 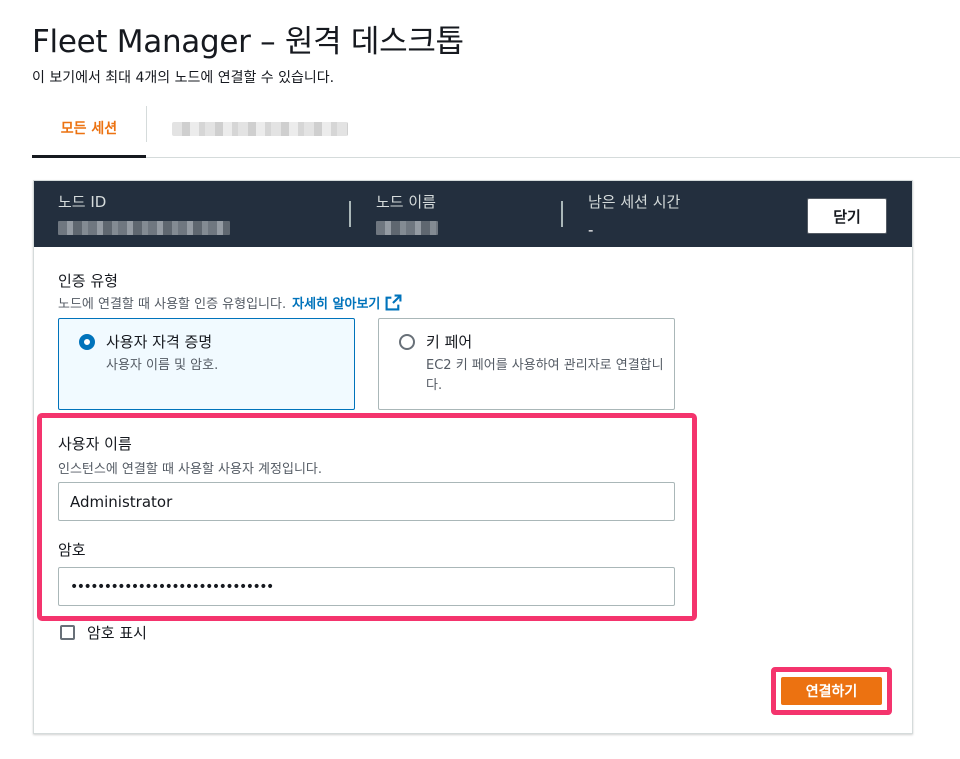 I want to click on redacted-tab-label, so click(x=260, y=129).